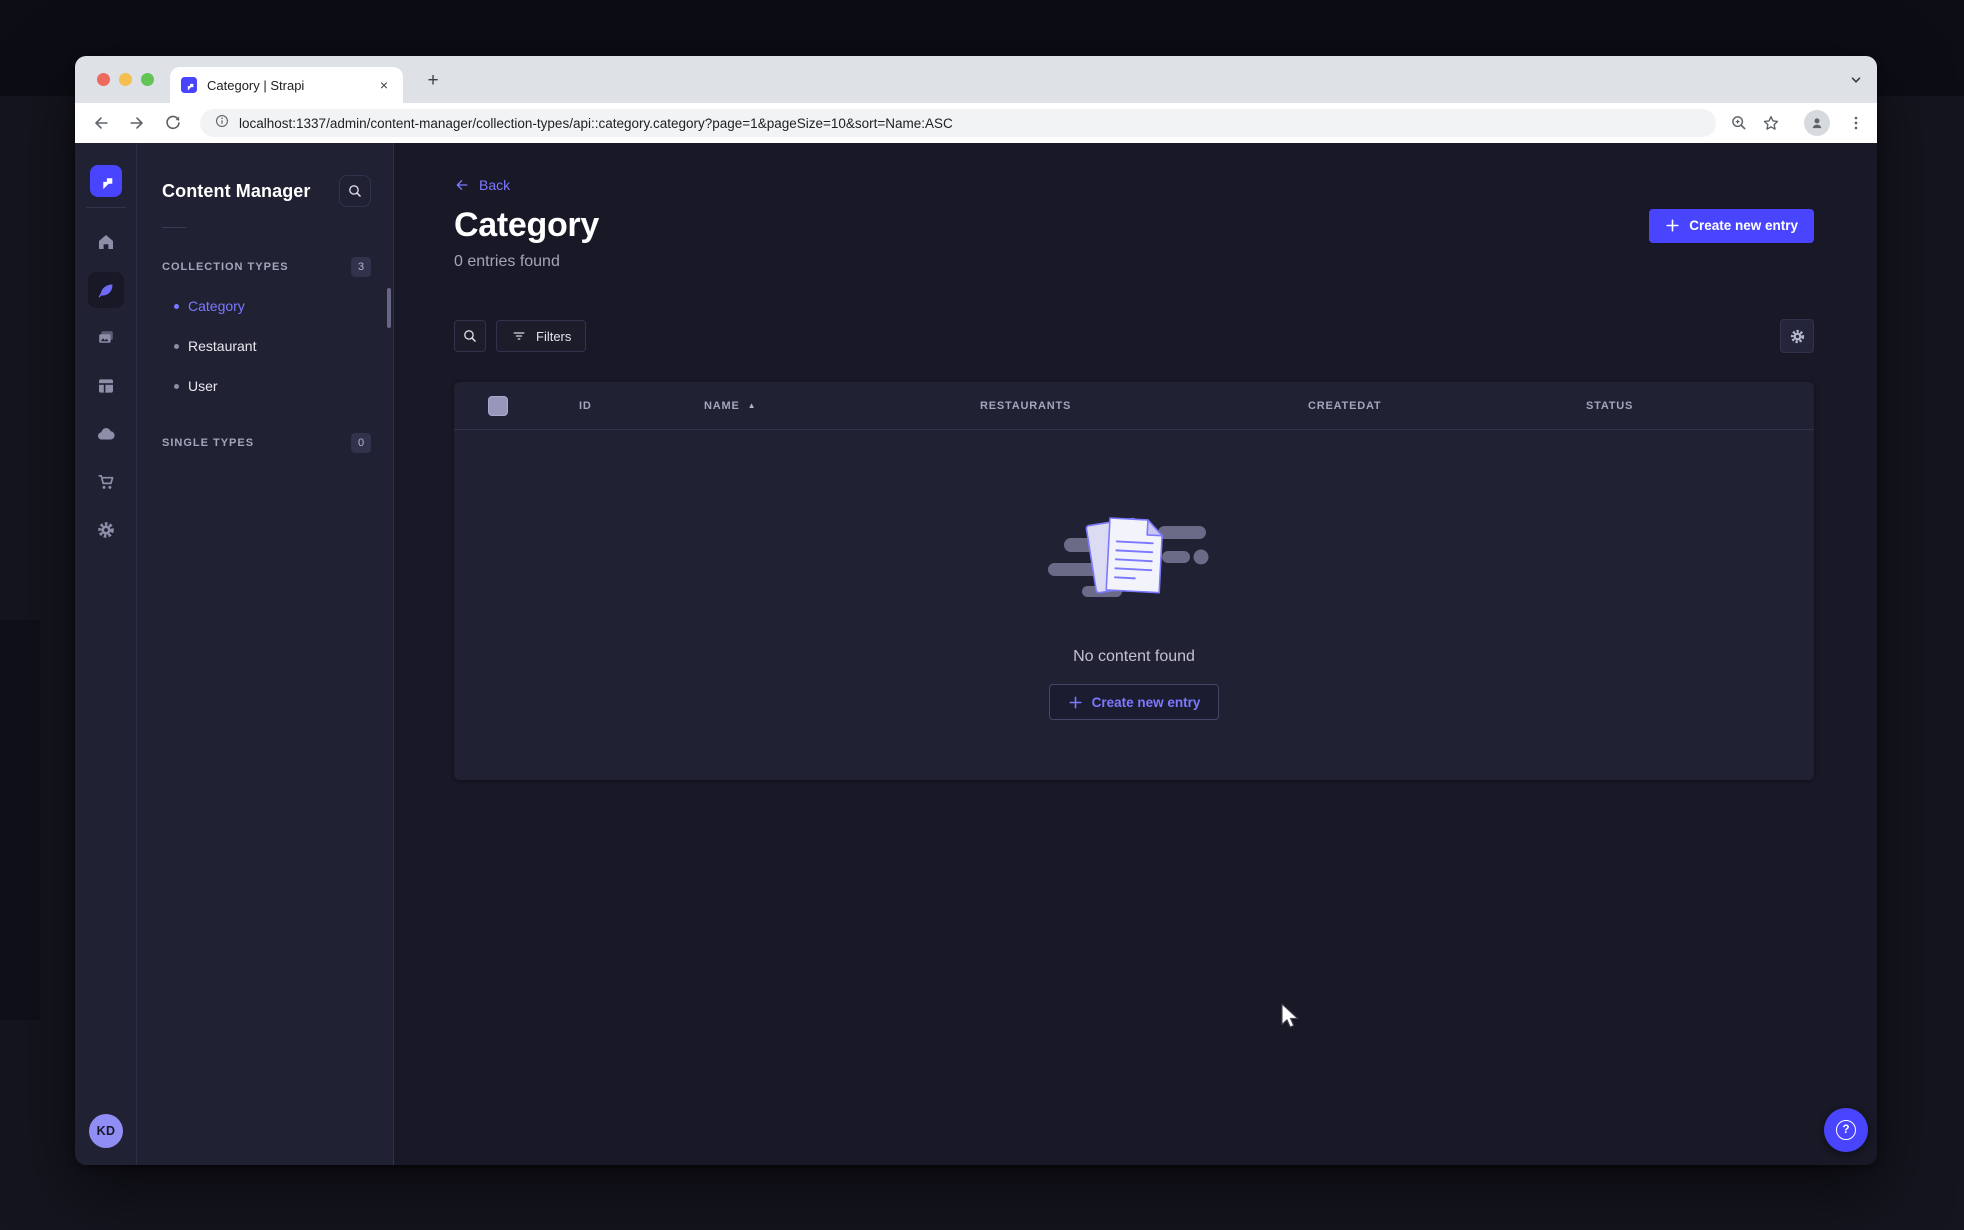  Describe the element at coordinates (106, 434) in the screenshot. I see `cloud-icon` at that location.